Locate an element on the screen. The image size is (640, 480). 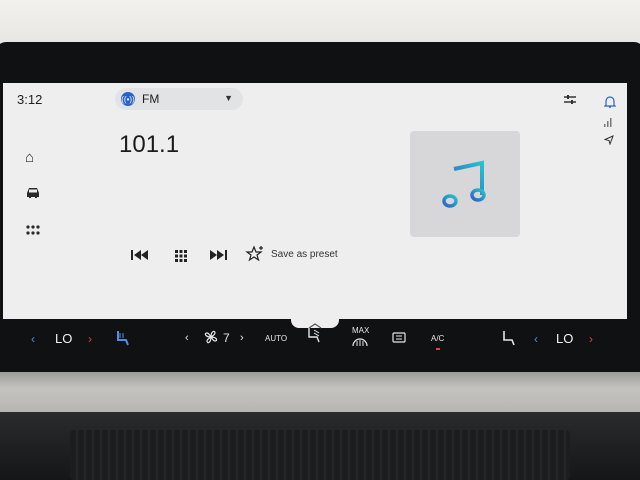
star-add-icon is located at coordinates (255, 255).